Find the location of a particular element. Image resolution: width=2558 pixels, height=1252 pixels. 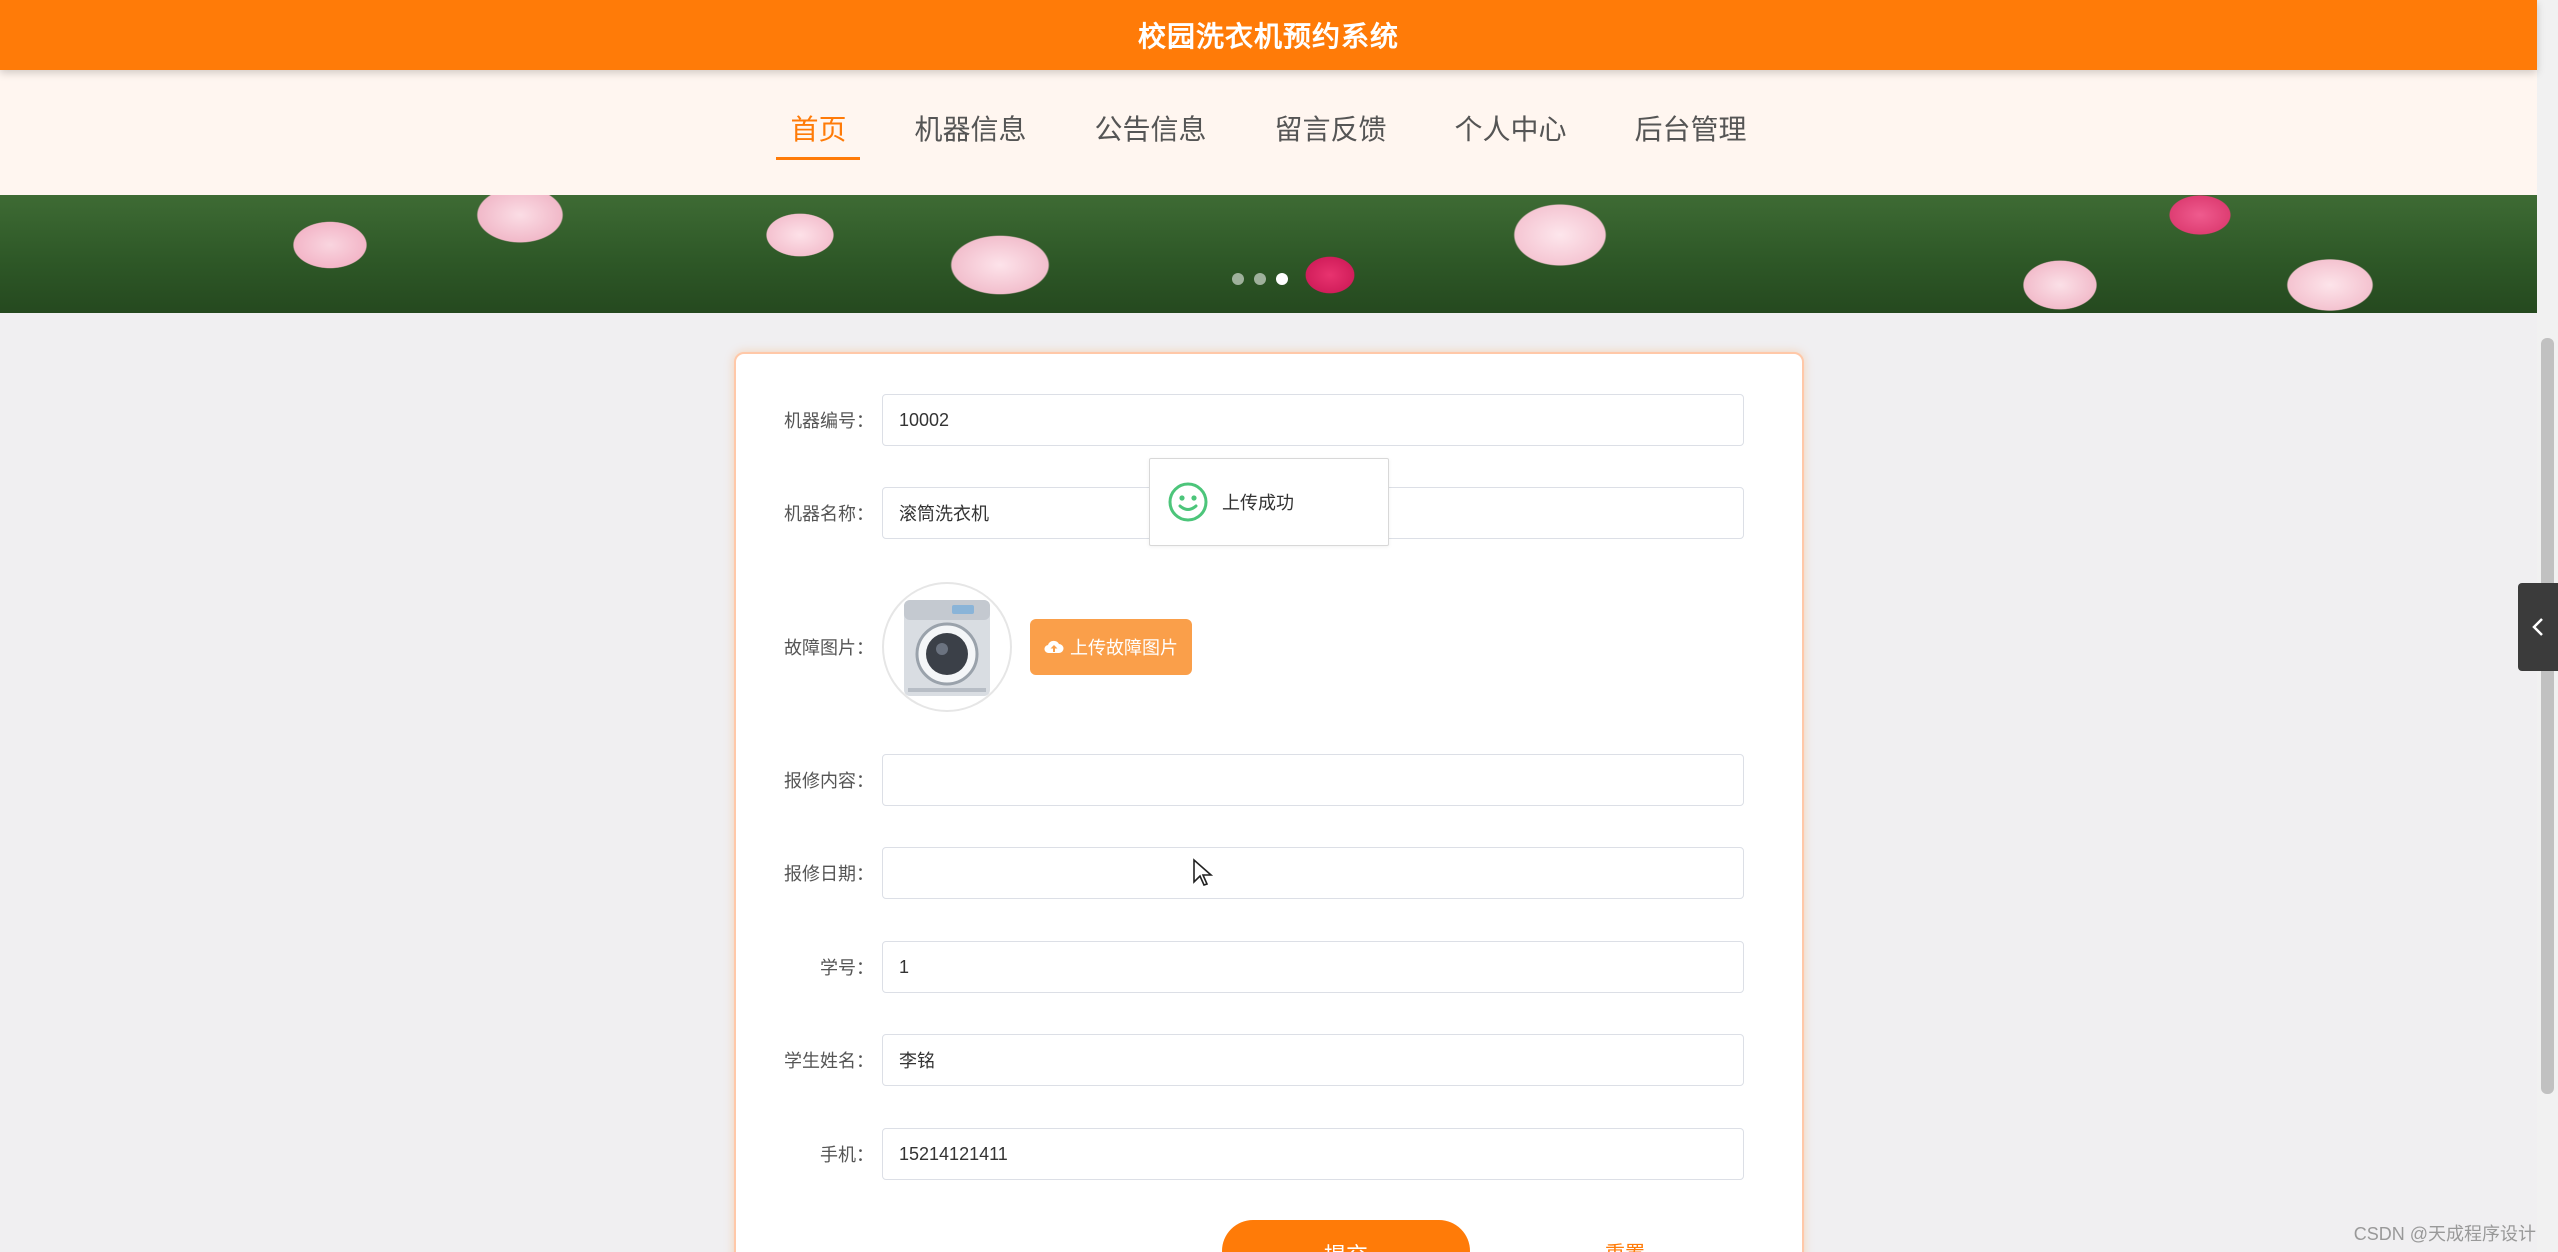

site-title: 校园洗衣机预约系统 is located at coordinates (1268, 36).